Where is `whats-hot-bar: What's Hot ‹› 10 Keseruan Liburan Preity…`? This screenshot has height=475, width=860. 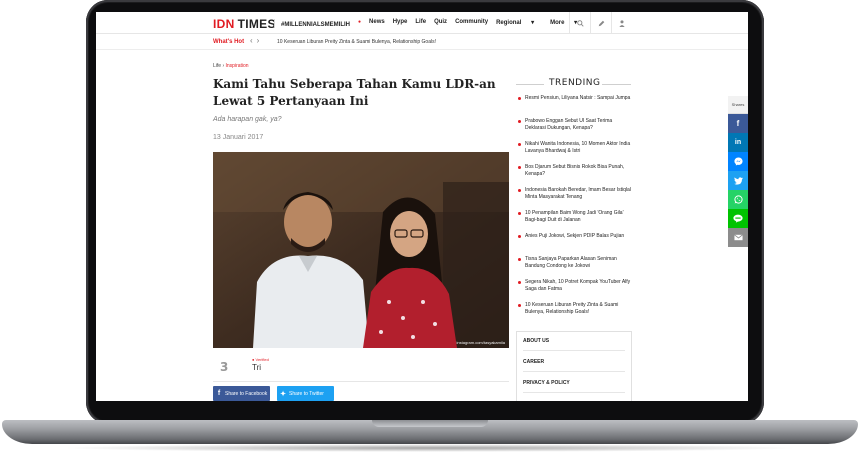
whats-hot-bar: What's Hot ‹› 10 Keseruan Liburan Preity… is located at coordinates (422, 42).